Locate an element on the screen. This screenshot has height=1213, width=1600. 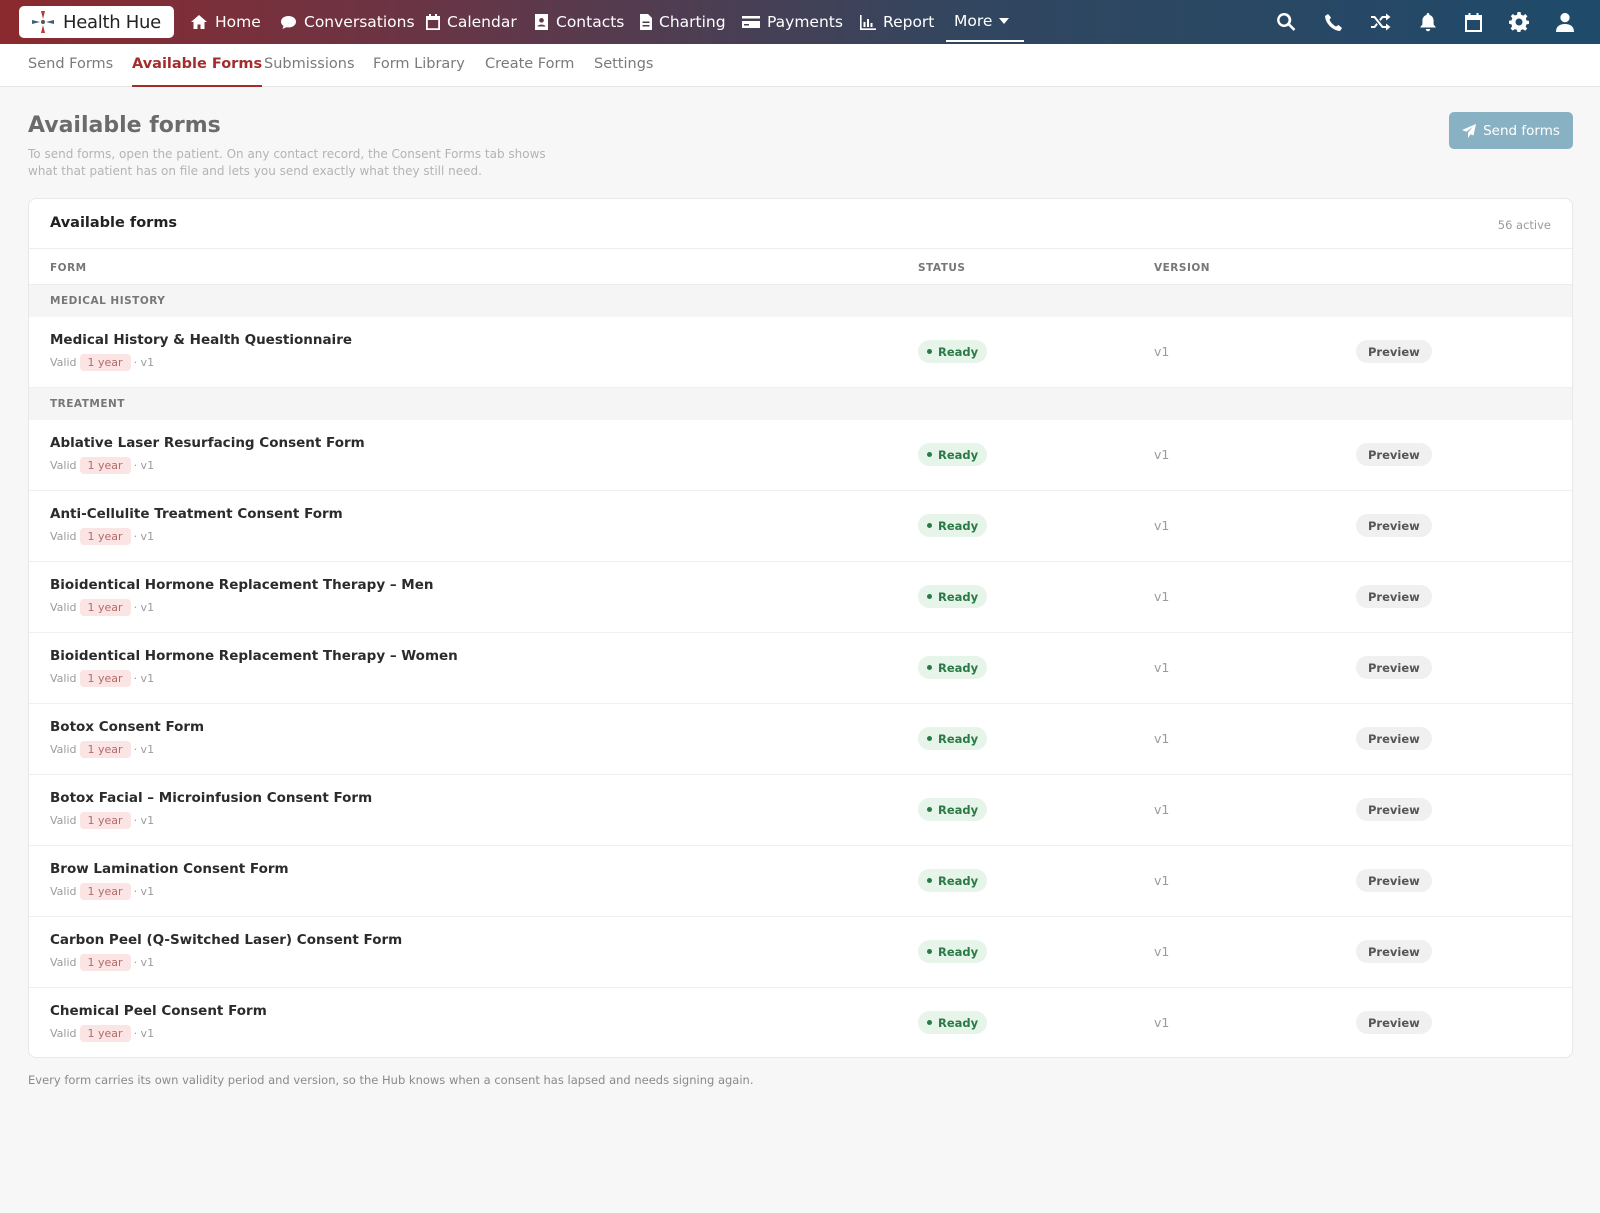
tab-available-forms: Available Forms is located at coordinates (197, 65).